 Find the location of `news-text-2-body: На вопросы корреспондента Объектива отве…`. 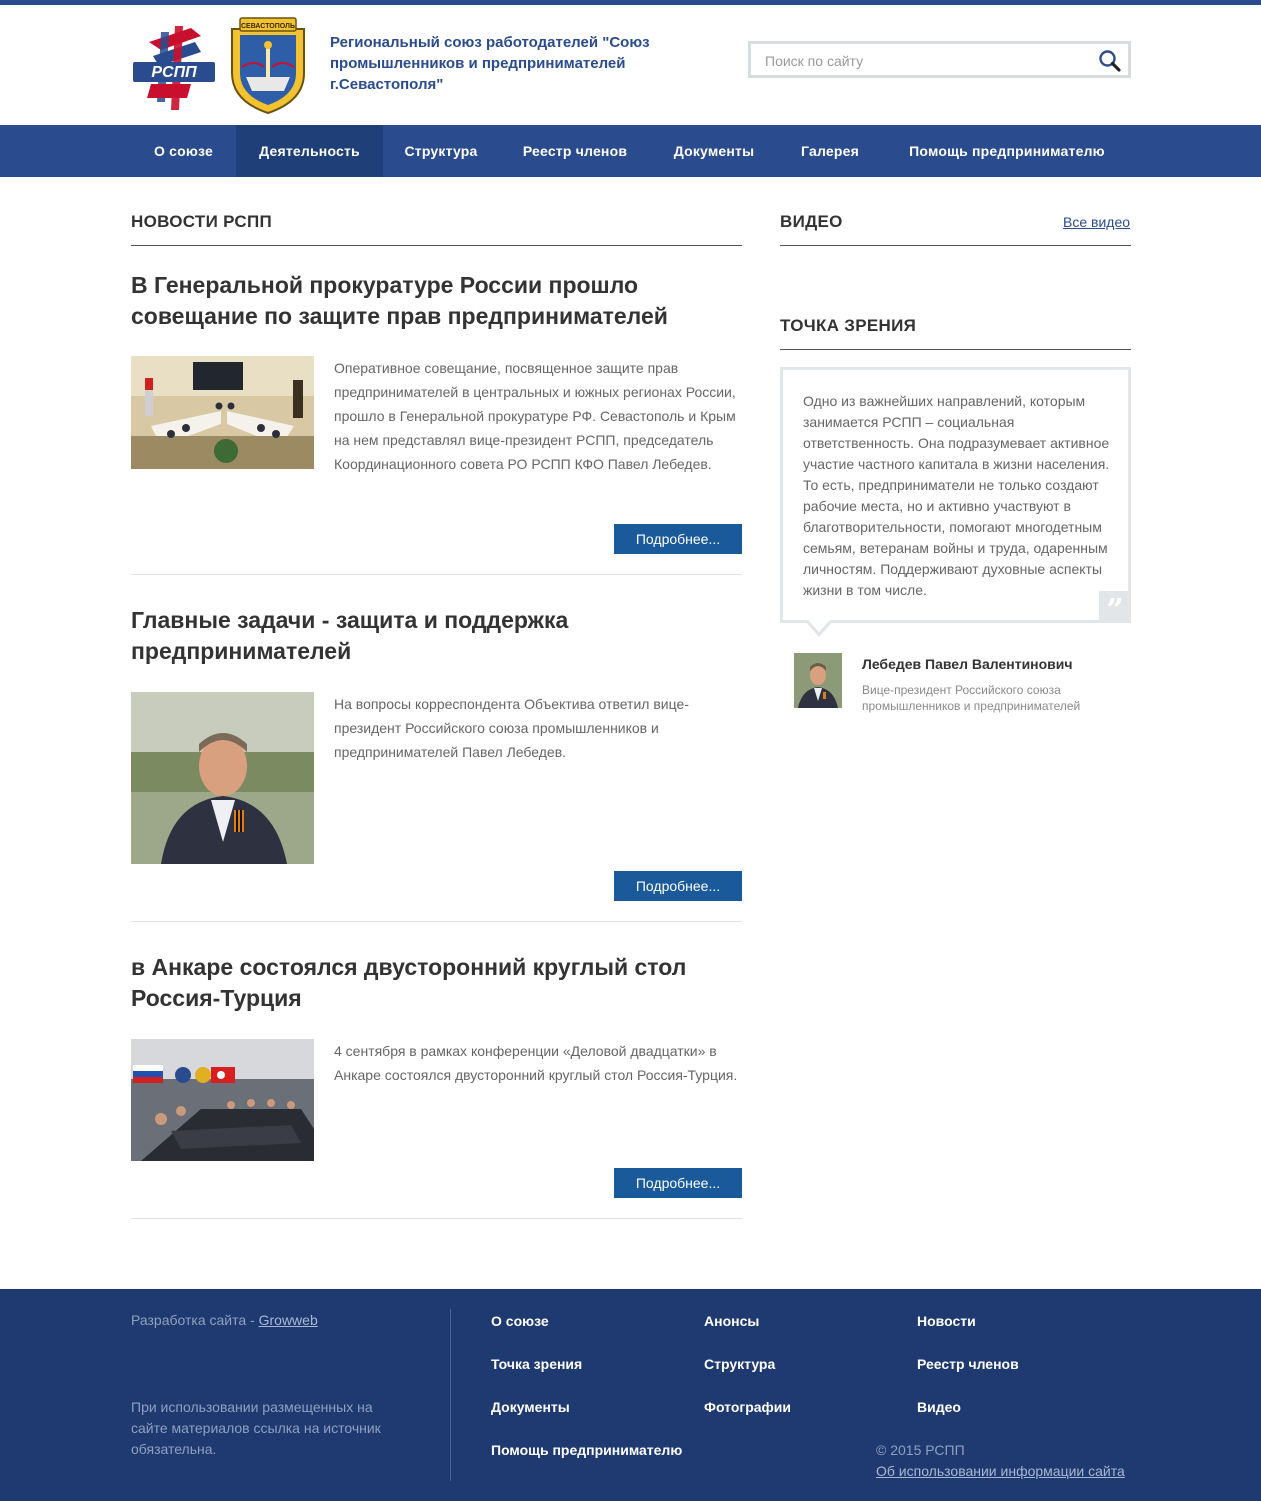

news-text-2-body: На вопросы корреспондента Объектива отве… is located at coordinates (511, 728).